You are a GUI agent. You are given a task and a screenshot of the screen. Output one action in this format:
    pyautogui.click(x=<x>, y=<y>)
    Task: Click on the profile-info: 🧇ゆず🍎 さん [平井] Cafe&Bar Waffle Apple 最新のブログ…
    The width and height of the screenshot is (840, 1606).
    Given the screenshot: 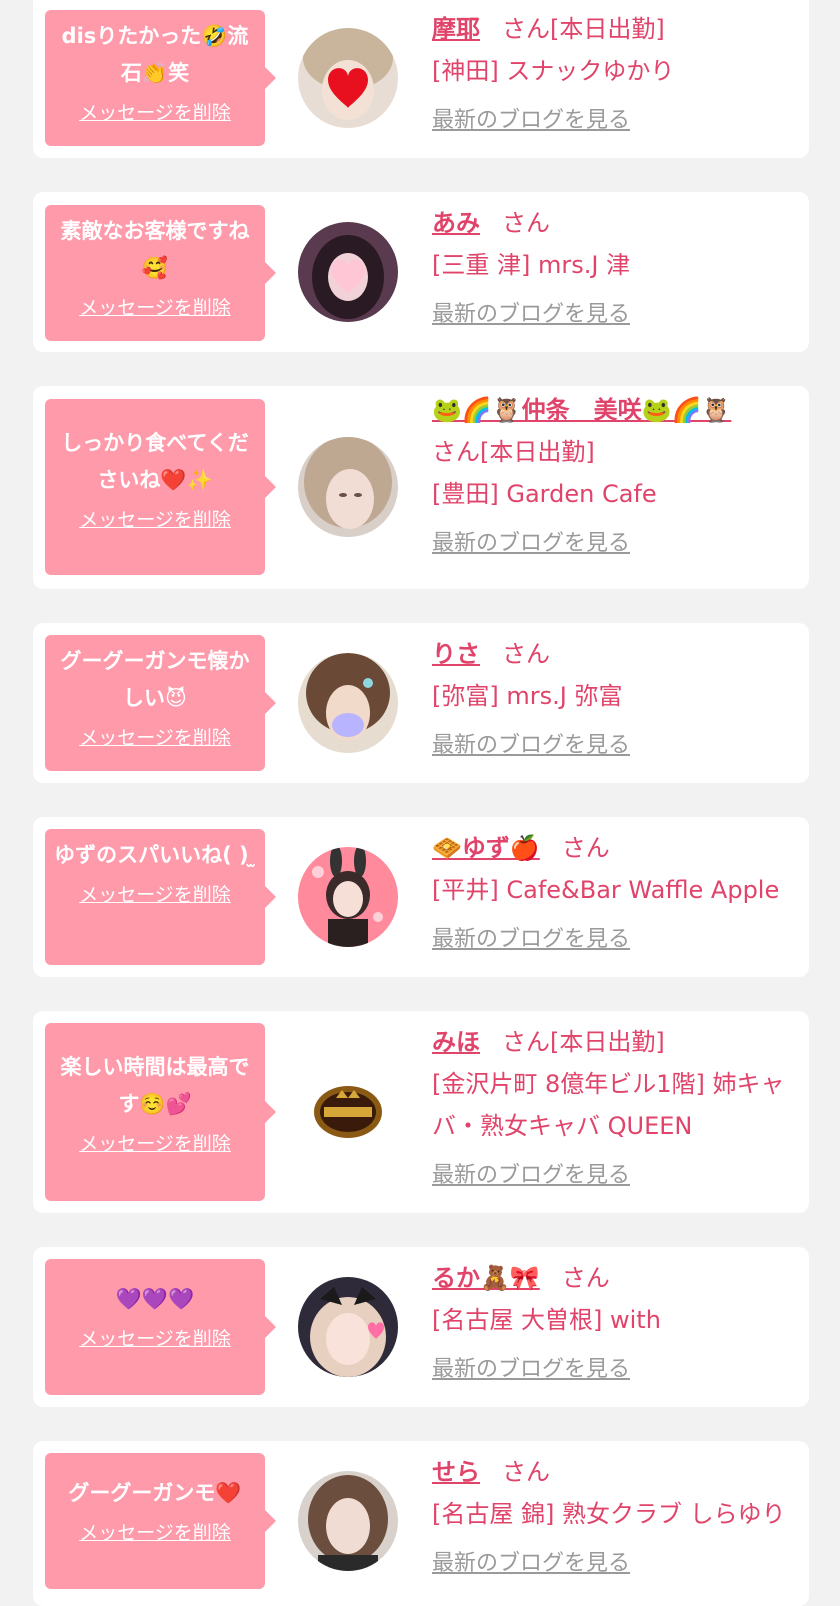 What is the action you would take?
    pyautogui.click(x=614, y=894)
    